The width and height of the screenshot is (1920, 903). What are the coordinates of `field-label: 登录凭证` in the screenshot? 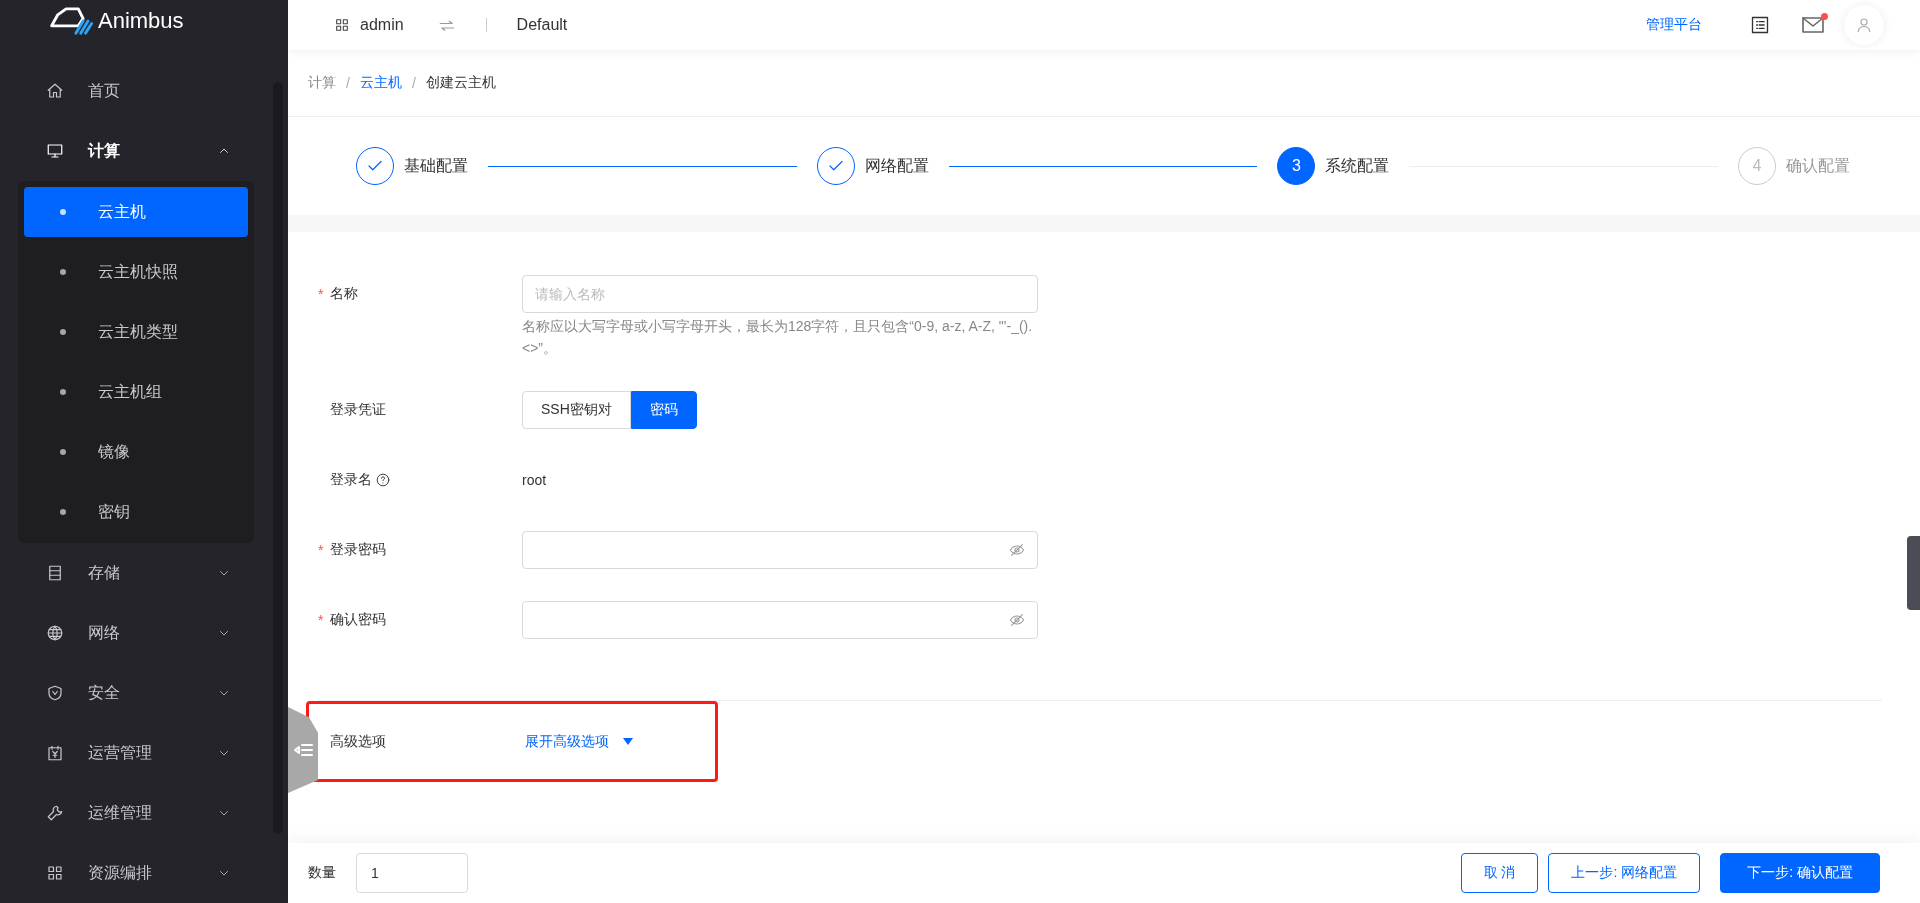 It's located at (358, 410).